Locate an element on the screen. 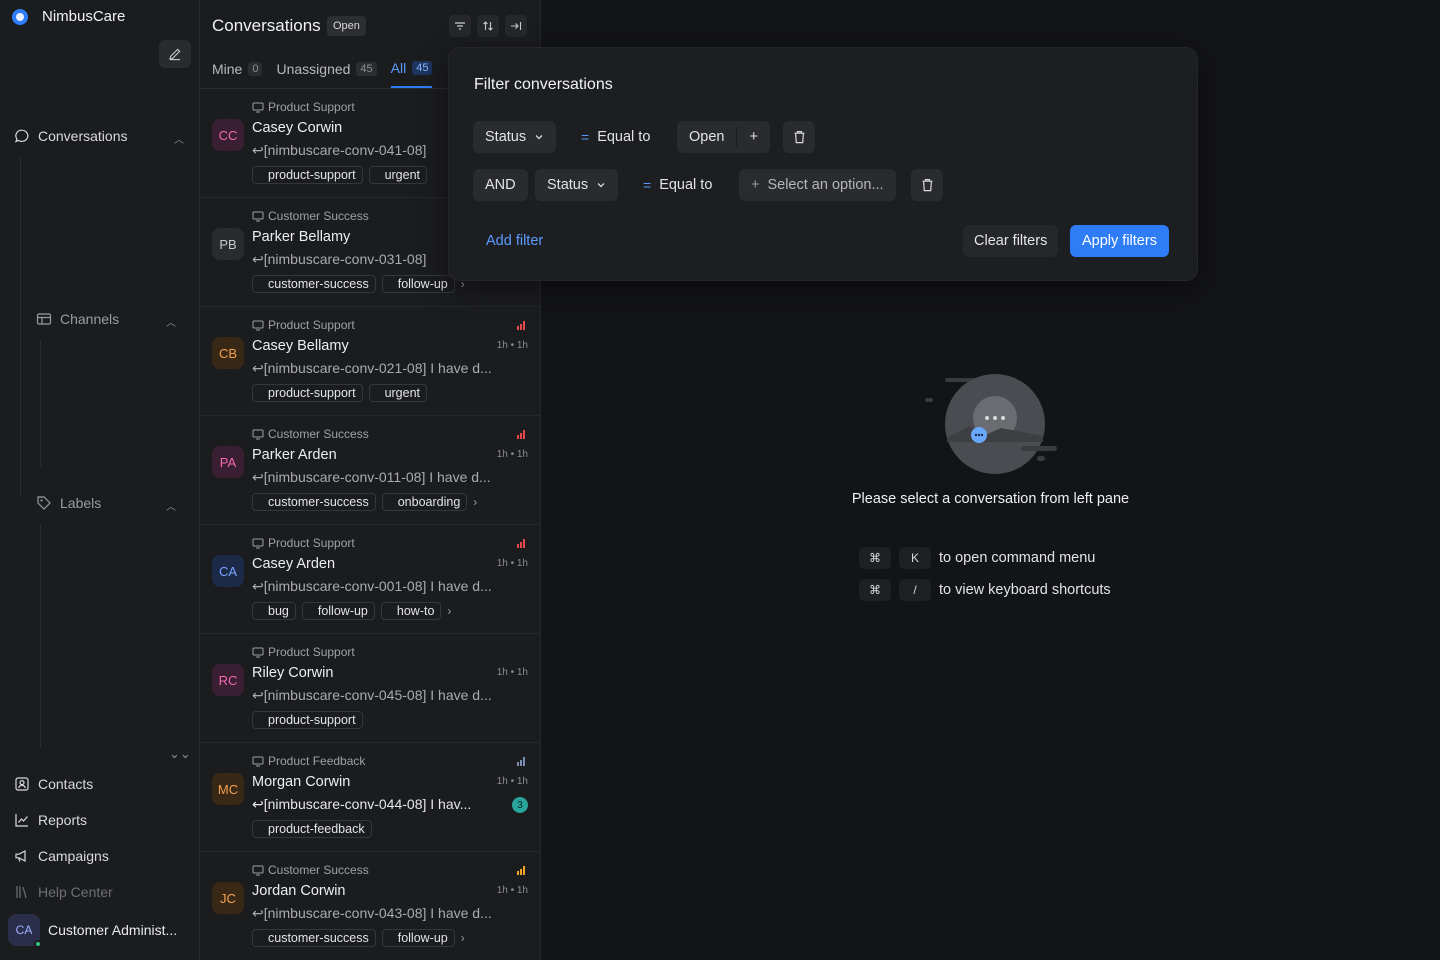 Image resolution: width=1440 pixels, height=960 pixels. contact-name: Casey Corwin is located at coordinates (297, 128).